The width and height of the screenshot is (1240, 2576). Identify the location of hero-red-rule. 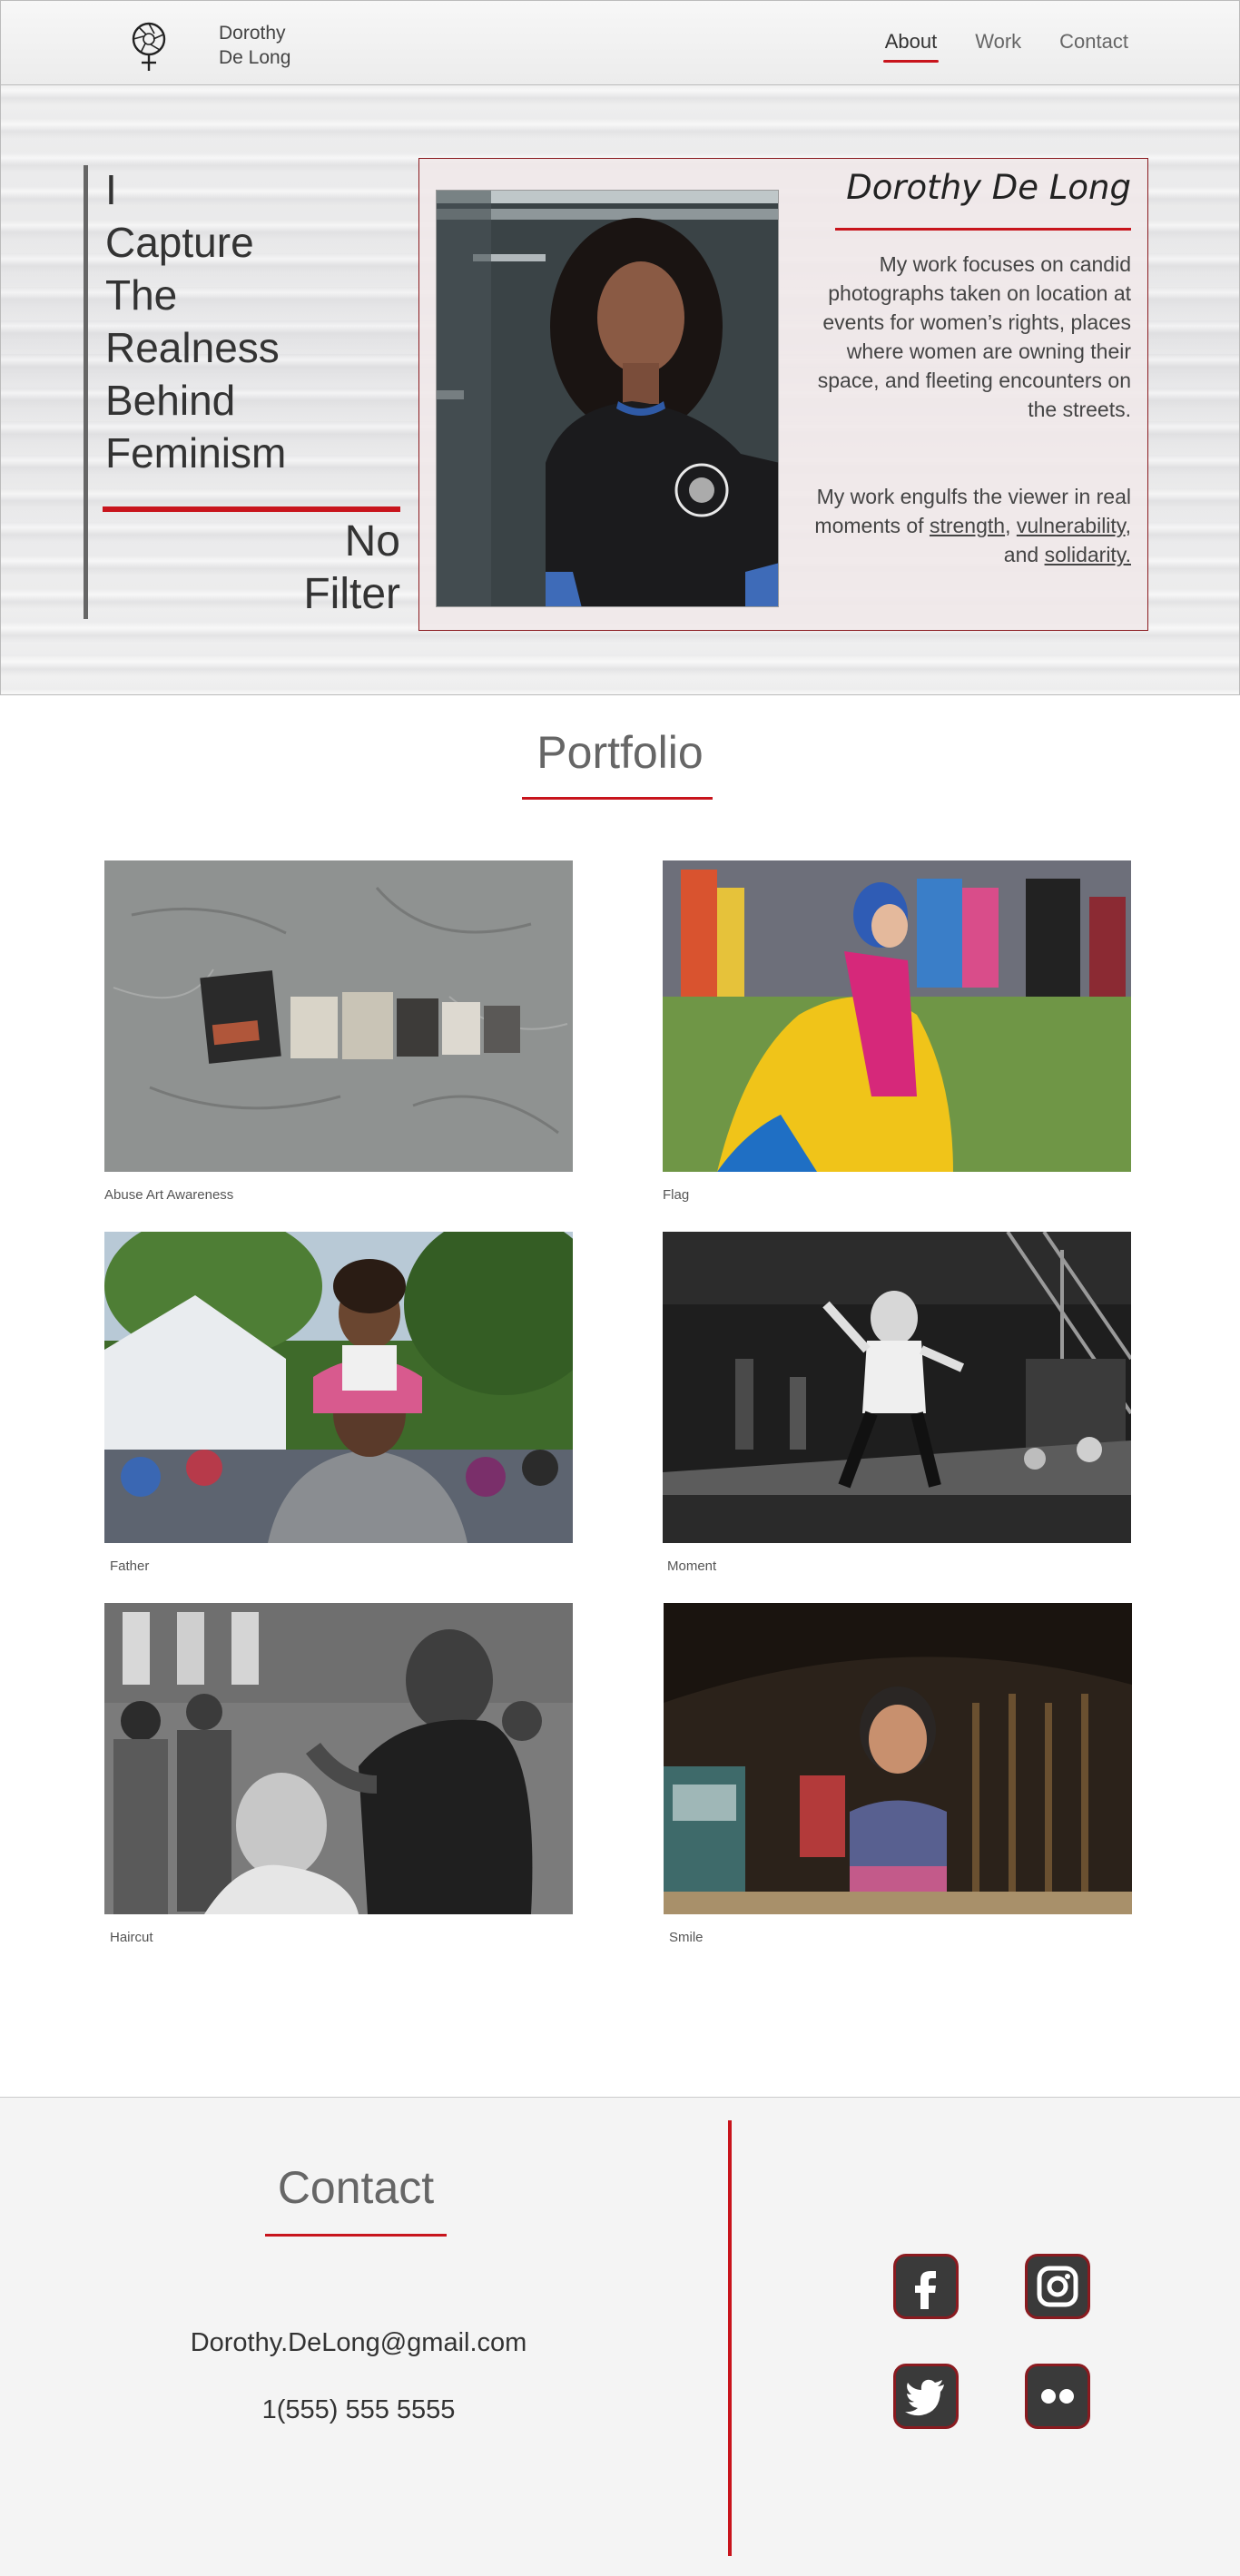
(251, 509).